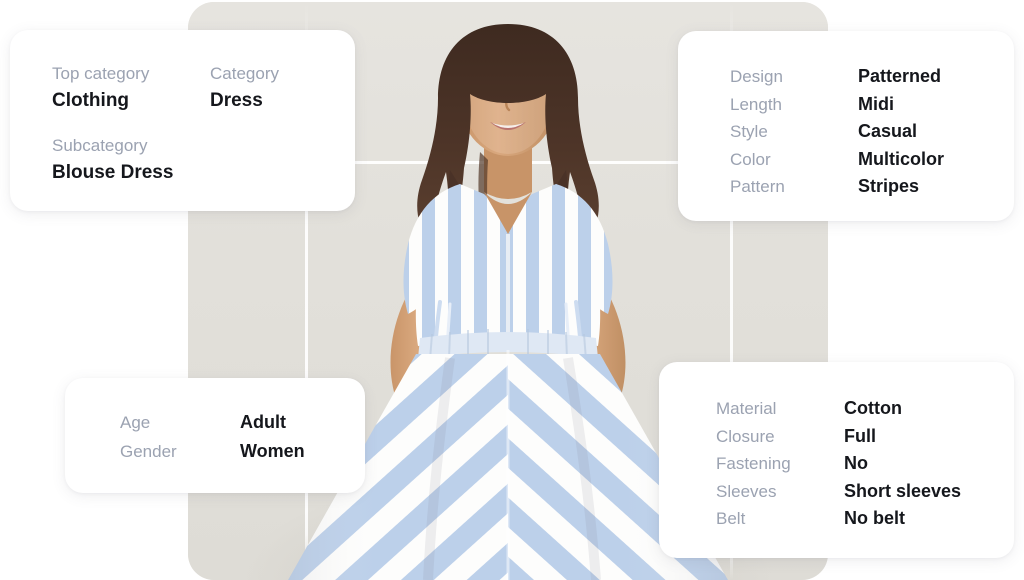  Describe the element at coordinates (100, 145) in the screenshot. I see `subcategory-label: Subcategory` at that location.